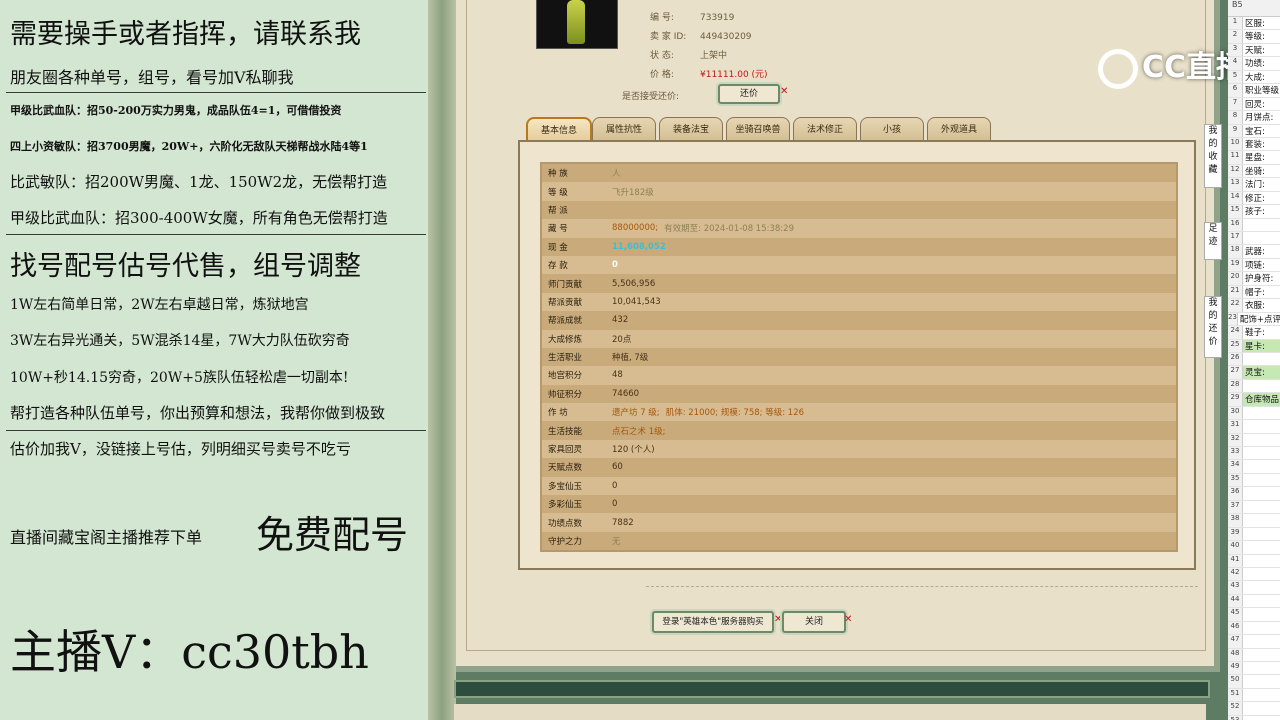  I want to click on sheet-row: 12 坐骑:, so click(1254, 171).